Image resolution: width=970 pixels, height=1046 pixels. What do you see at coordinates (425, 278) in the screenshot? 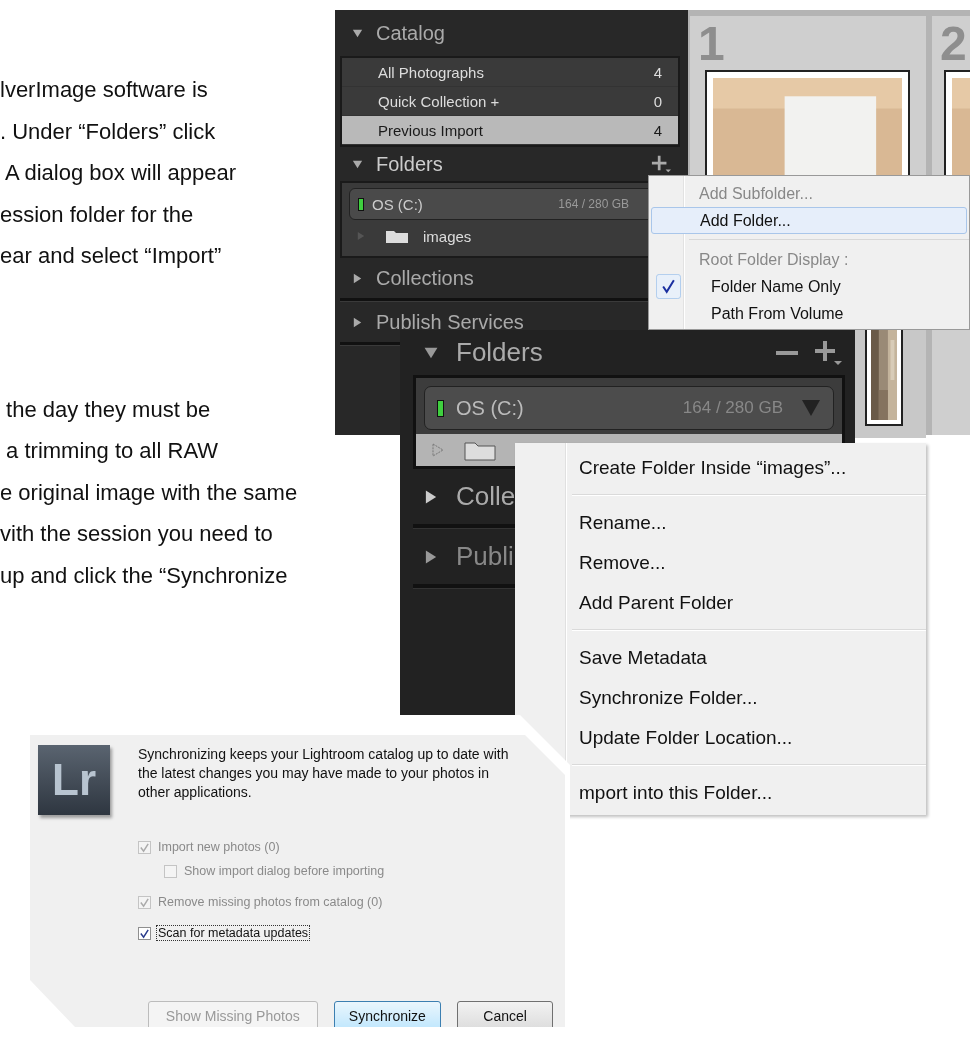
I see `section-title: Collections` at bounding box center [425, 278].